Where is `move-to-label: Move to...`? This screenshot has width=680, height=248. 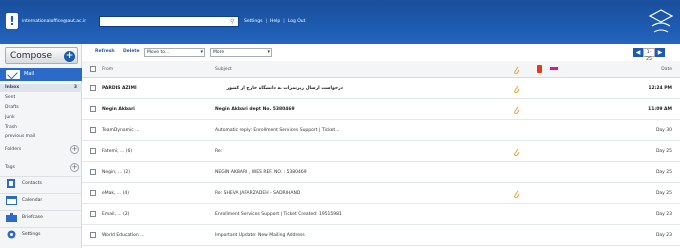 move-to-label: Move to... is located at coordinates (158, 52).